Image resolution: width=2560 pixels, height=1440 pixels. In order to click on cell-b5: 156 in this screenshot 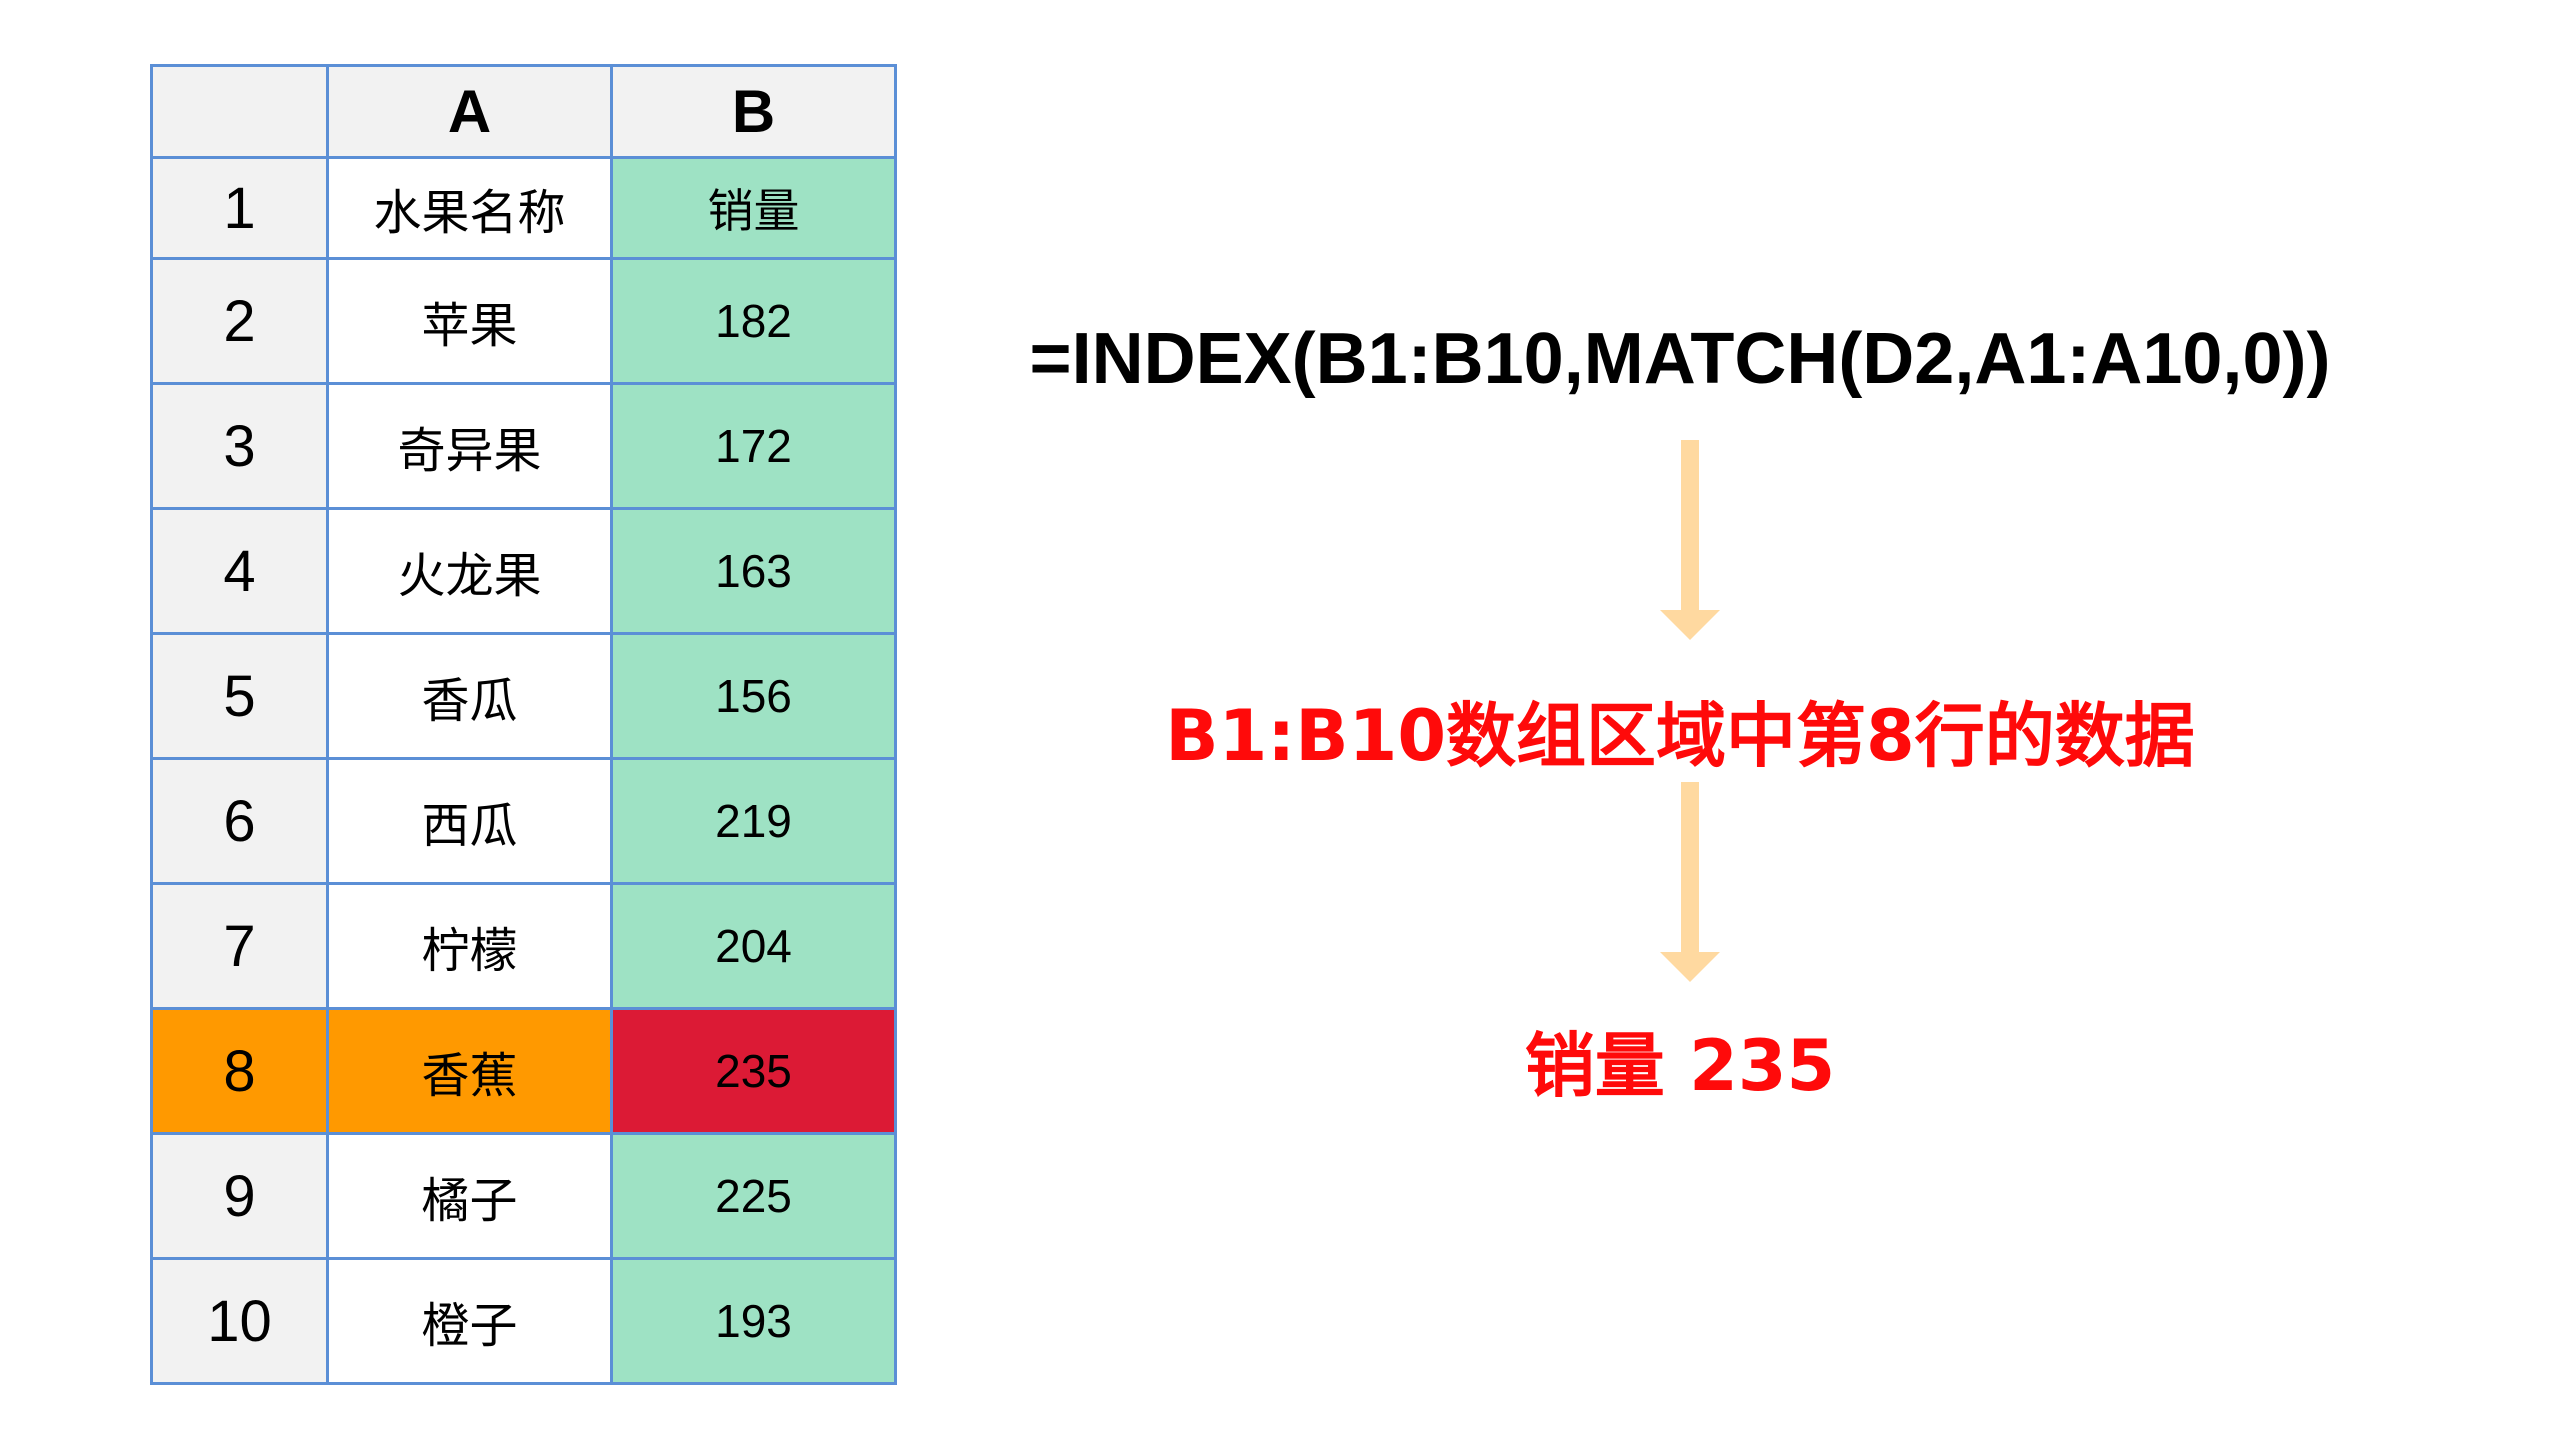, I will do `click(753, 696)`.